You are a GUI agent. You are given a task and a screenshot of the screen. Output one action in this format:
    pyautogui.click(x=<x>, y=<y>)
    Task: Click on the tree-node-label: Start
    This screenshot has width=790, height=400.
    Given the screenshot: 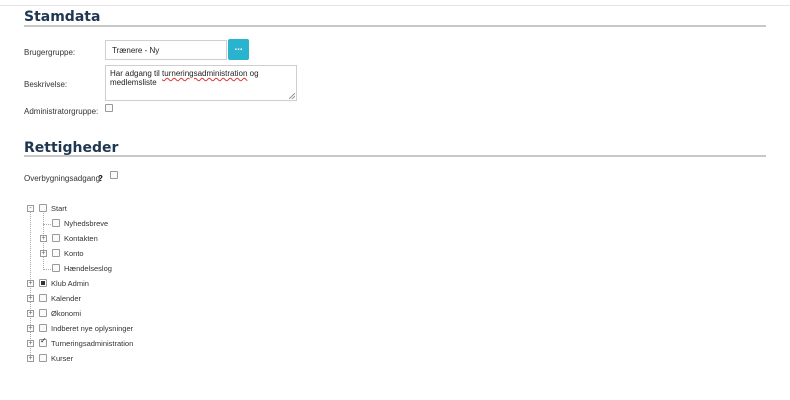 What is the action you would take?
    pyautogui.click(x=59, y=208)
    